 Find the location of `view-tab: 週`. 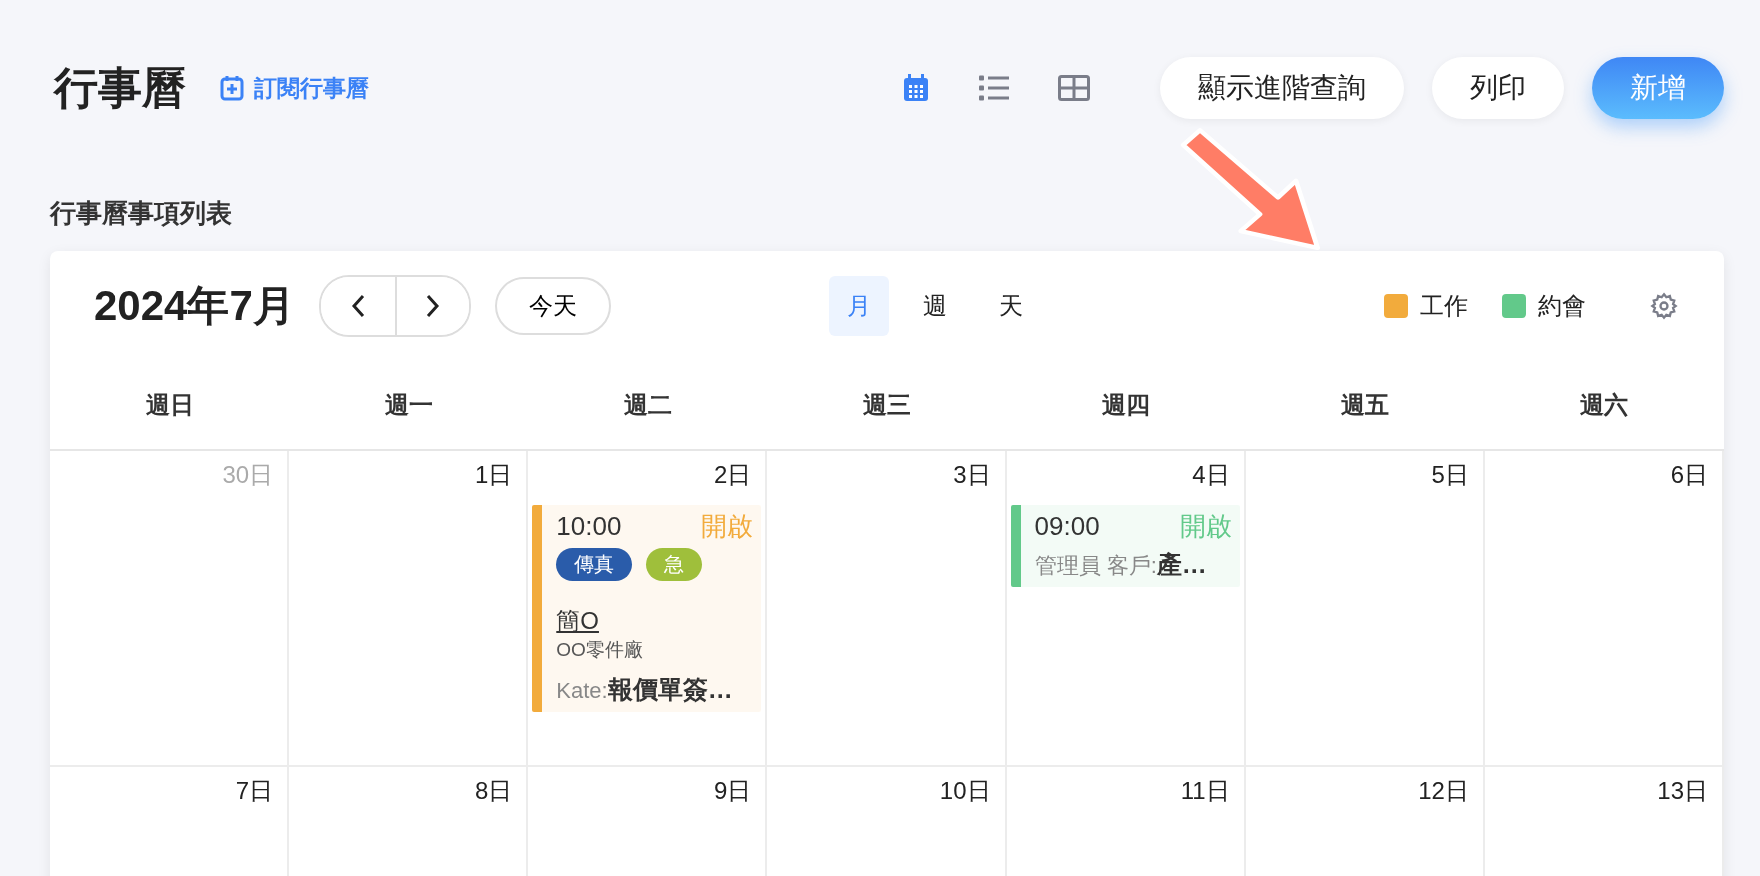

view-tab: 週 is located at coordinates (934, 306).